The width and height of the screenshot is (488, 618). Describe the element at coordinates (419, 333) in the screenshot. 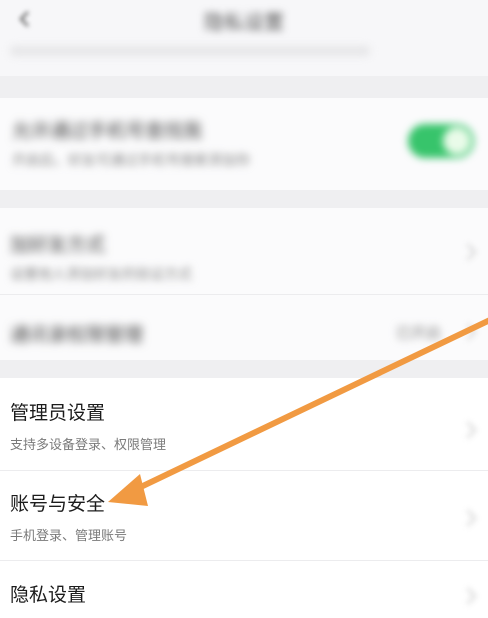

I see `list-item-value: 已开启` at that location.